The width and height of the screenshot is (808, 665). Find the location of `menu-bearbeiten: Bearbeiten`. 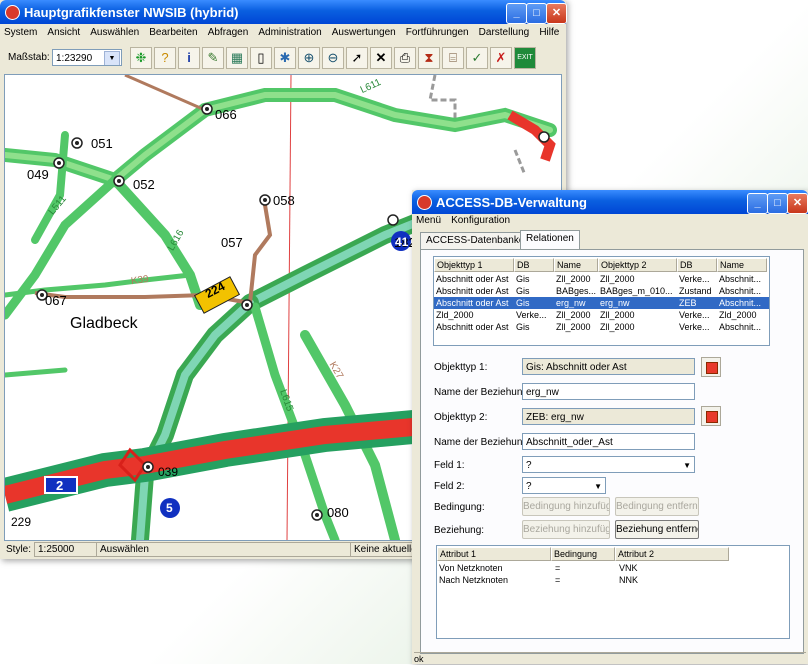

menu-bearbeiten: Bearbeiten is located at coordinates (173, 32).